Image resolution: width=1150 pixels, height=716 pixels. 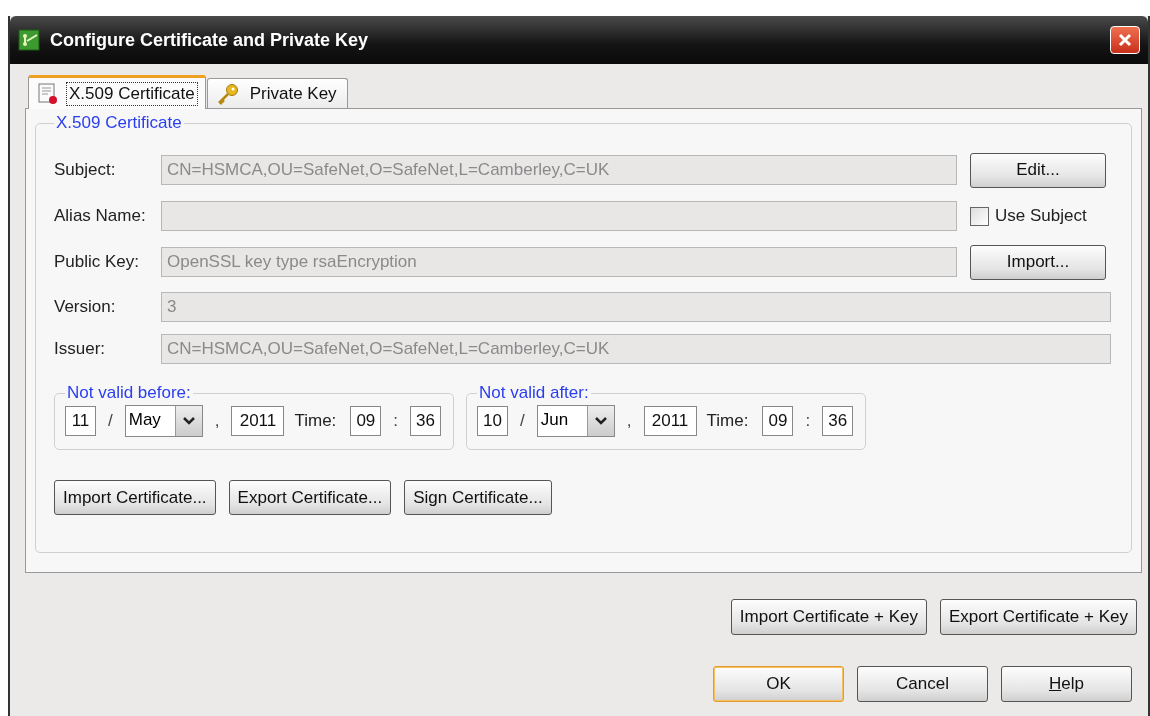 I want to click on field-label: Subject:, so click(x=85, y=170).